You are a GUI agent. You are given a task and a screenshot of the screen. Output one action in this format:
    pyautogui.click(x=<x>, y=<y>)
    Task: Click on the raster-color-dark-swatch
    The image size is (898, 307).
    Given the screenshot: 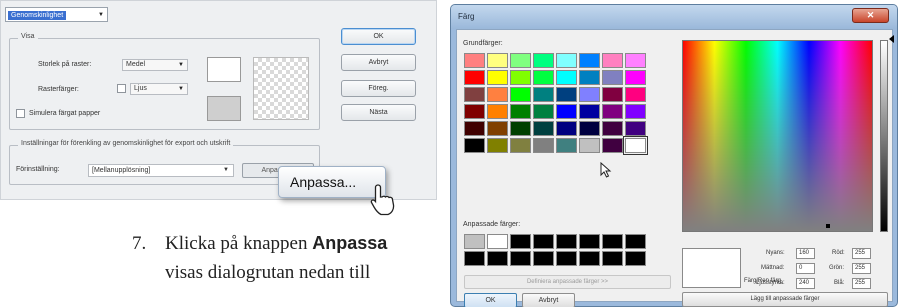 What is the action you would take?
    pyautogui.click(x=224, y=108)
    